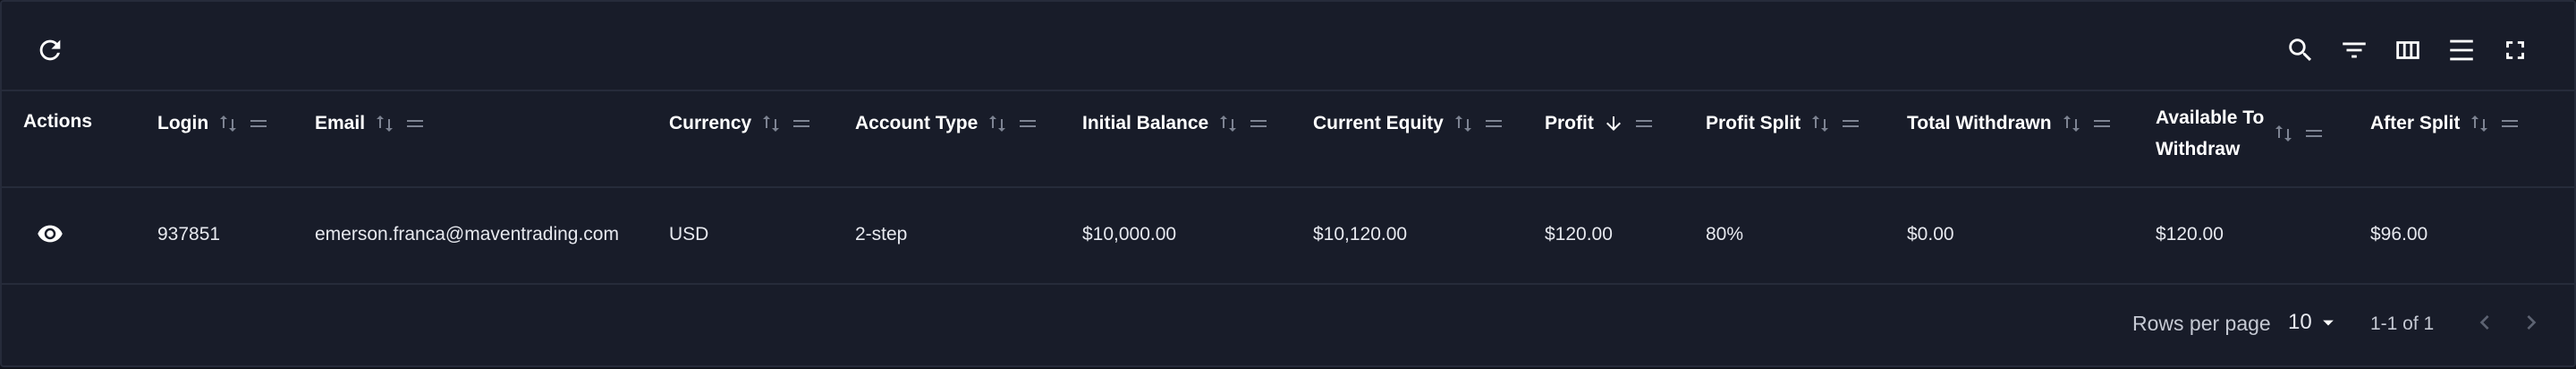 The image size is (2576, 369). What do you see at coordinates (2300, 322) in the screenshot?
I see `rows-per-page-value: 10` at bounding box center [2300, 322].